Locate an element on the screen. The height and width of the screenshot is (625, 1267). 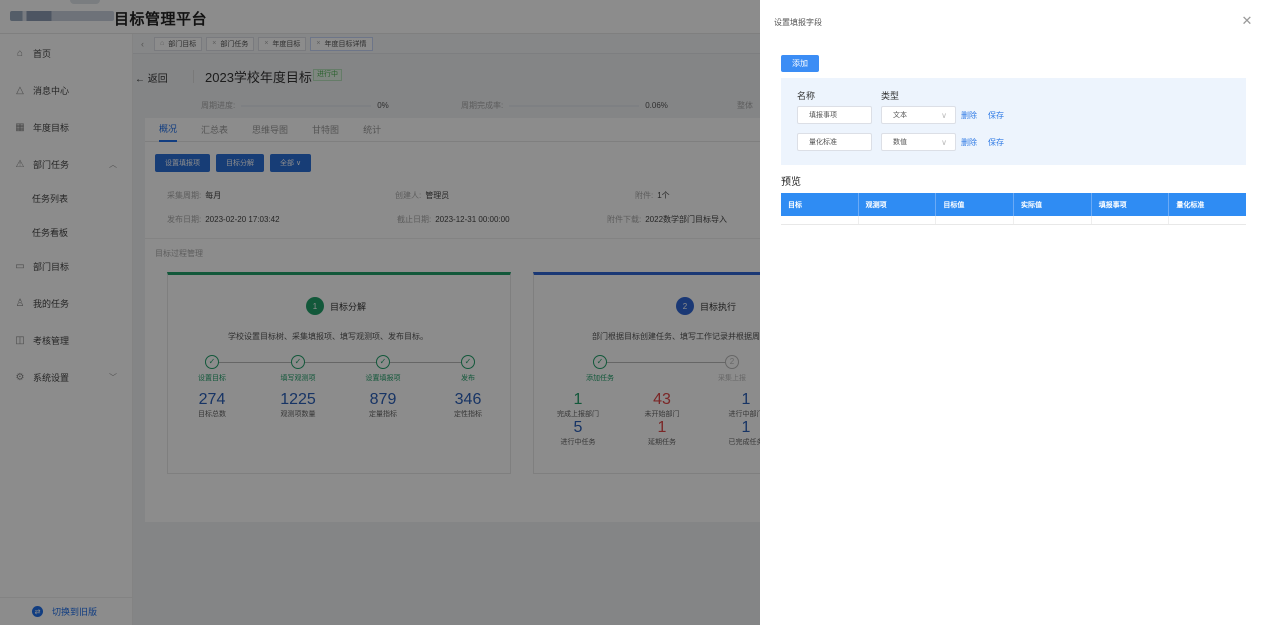
column-name-header: 名称 is located at coordinates (806, 96).